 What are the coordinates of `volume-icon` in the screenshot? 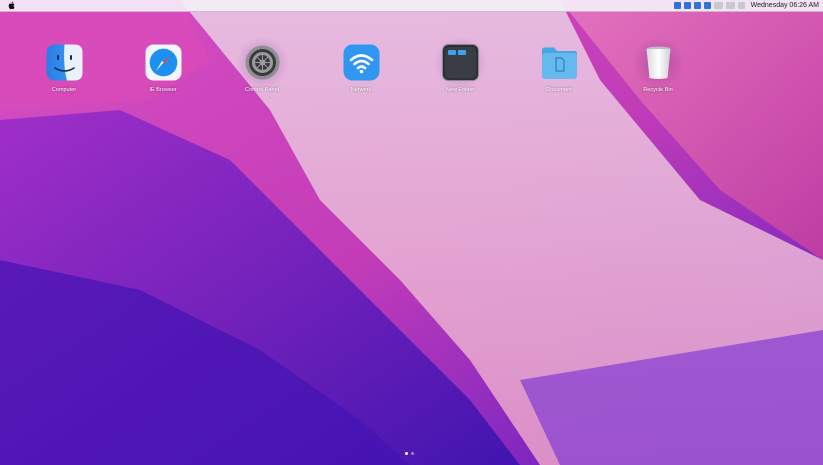 It's located at (741, 5).